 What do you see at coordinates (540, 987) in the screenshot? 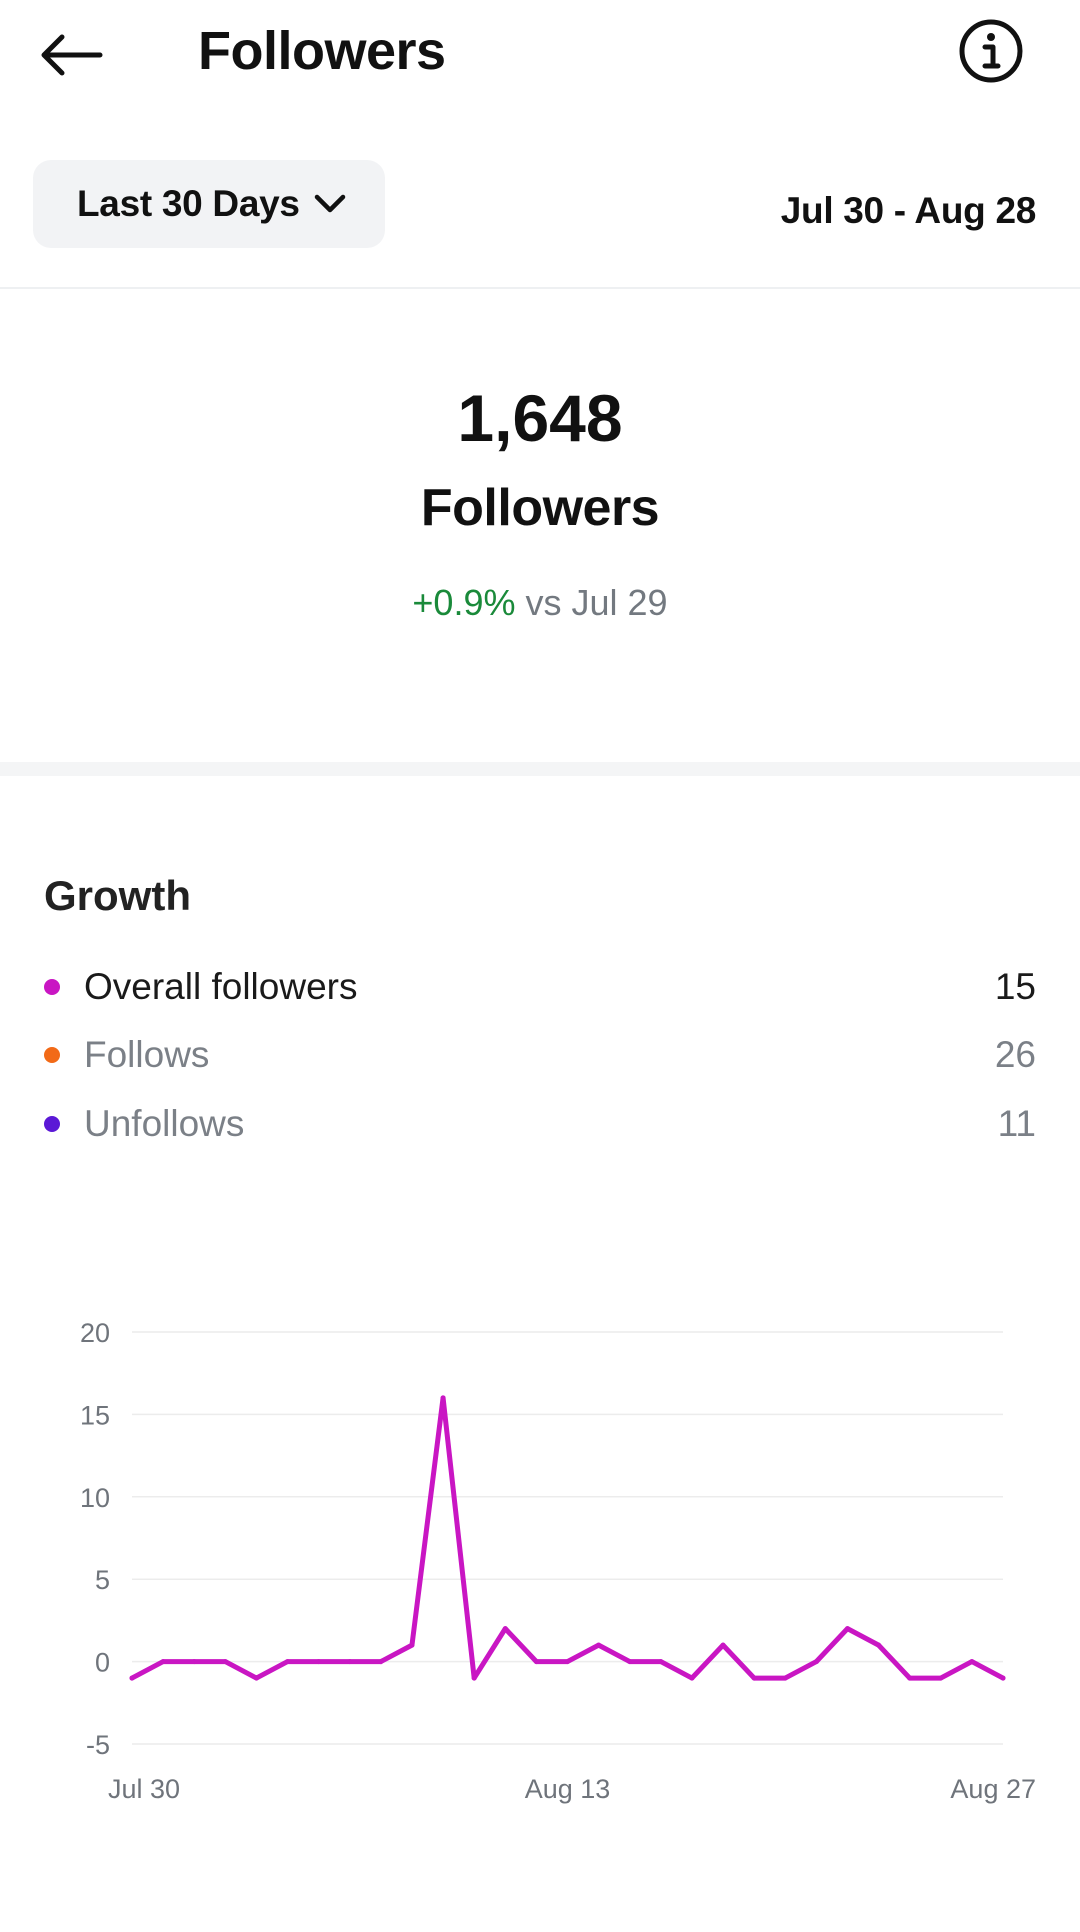
I see `legend-item-overall-followers: Overall followers 15` at bounding box center [540, 987].